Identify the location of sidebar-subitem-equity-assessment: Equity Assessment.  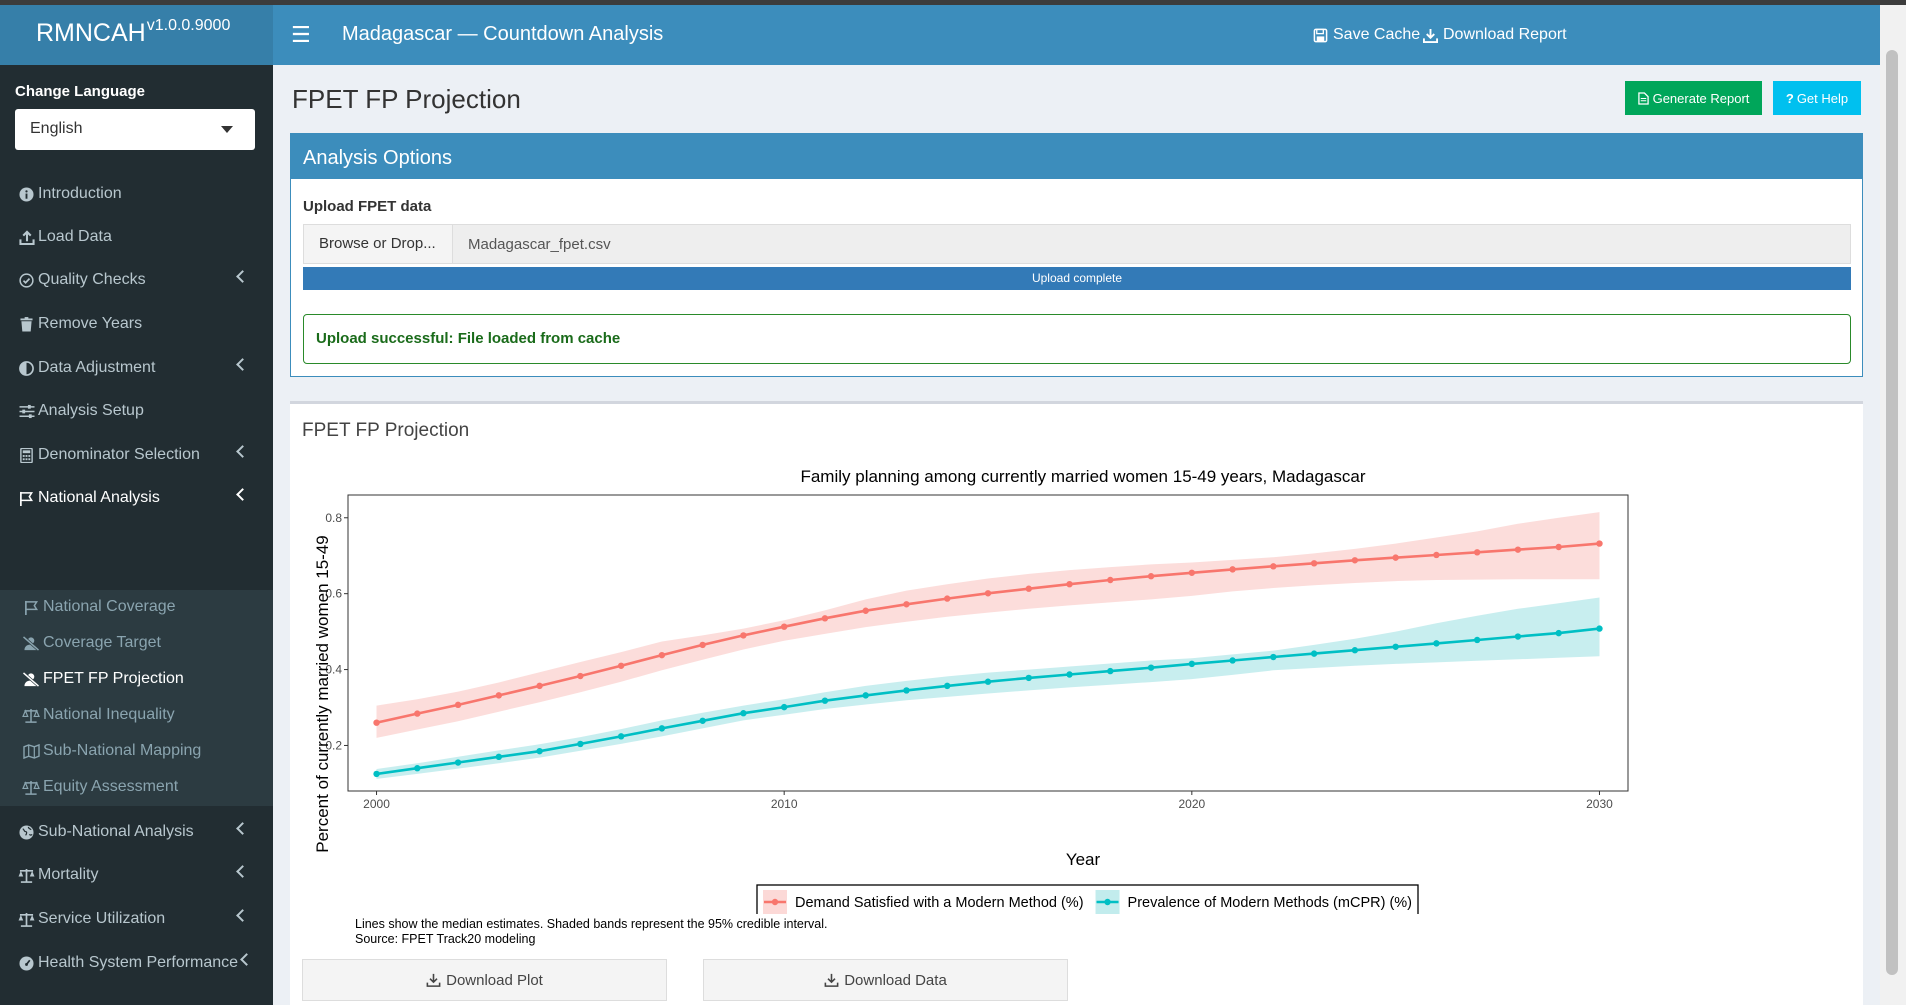
(136, 787).